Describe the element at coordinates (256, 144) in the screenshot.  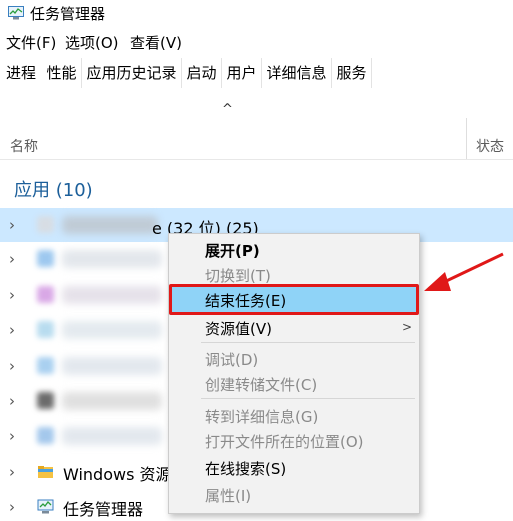
I see `column-header-row: 名称 状态` at that location.